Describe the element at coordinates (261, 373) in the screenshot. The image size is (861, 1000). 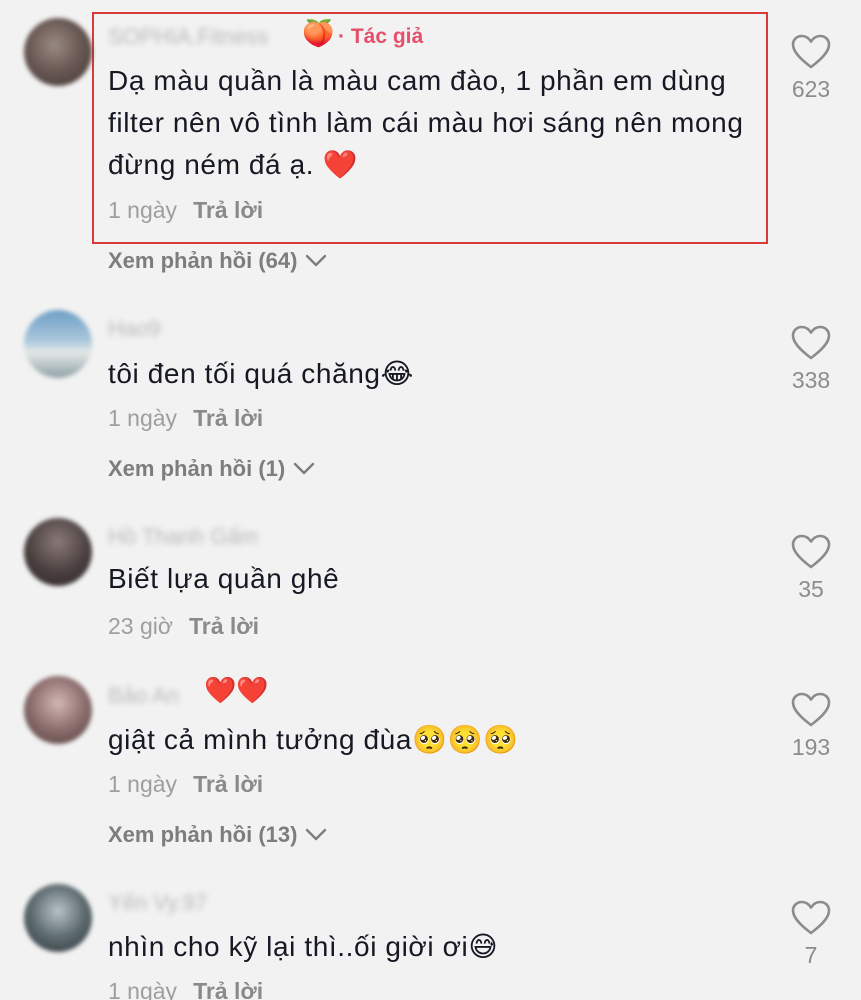
I see `comment-text: tôi đen tối quá chăng😂` at that location.